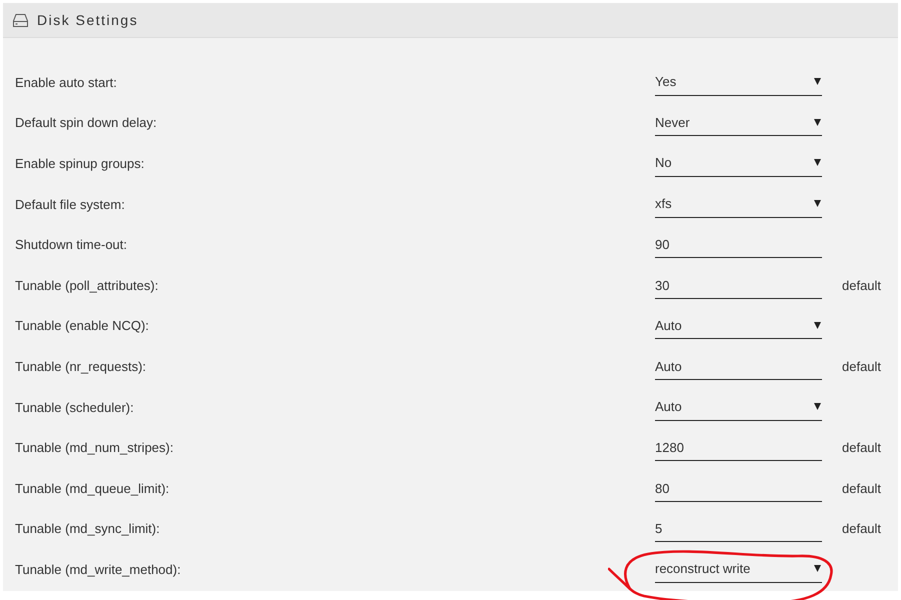 The width and height of the screenshot is (901, 600). I want to click on text-field: 80, so click(738, 488).